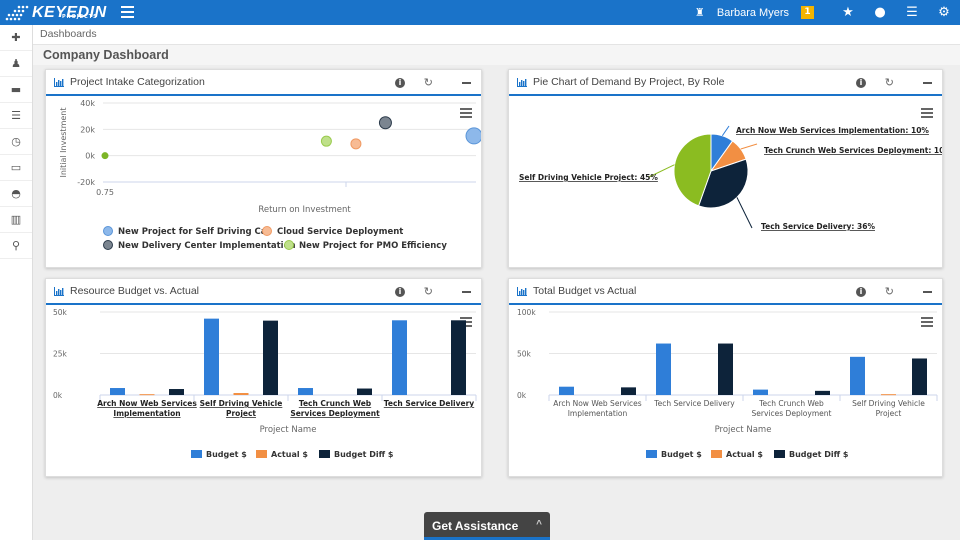 Image resolution: width=960 pixels, height=540 pixels. What do you see at coordinates (263, 292) in the screenshot?
I see `panel-header: Resource Budget vs. Actual i ↻` at bounding box center [263, 292].